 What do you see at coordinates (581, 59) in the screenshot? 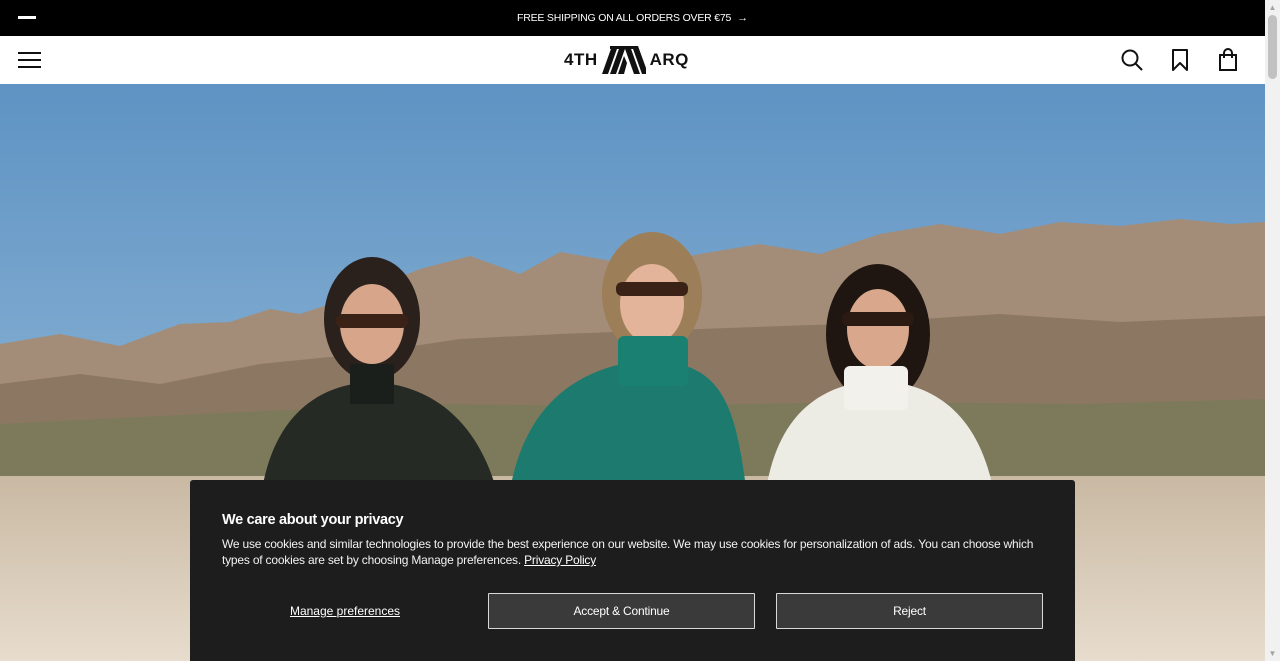
I see `logo-text-left: 4TH` at bounding box center [581, 59].